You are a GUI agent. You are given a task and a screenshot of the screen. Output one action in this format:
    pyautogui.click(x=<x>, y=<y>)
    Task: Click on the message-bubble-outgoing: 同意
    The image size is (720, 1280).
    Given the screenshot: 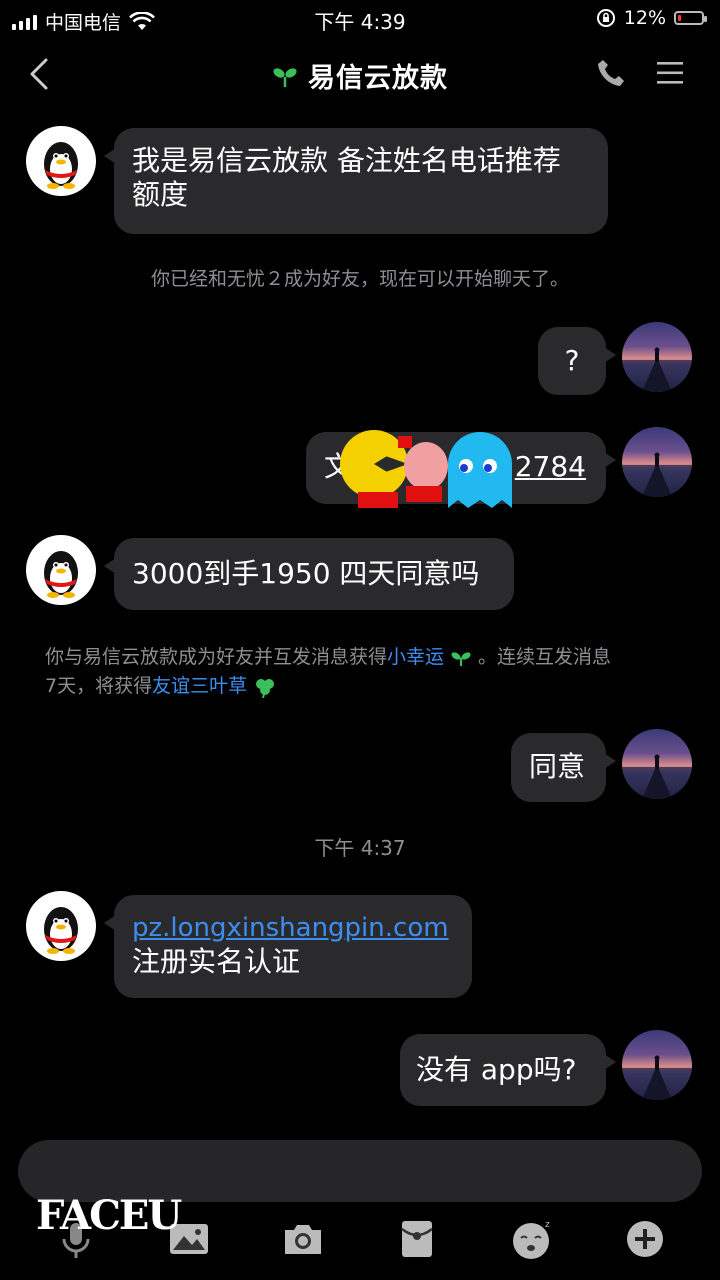 What is the action you would take?
    pyautogui.click(x=563, y=767)
    